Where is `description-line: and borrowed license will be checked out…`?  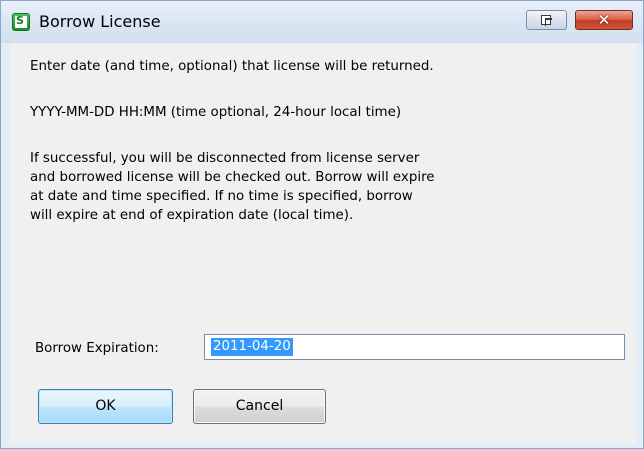
description-line: and borrowed license will be checked out… is located at coordinates (232, 177).